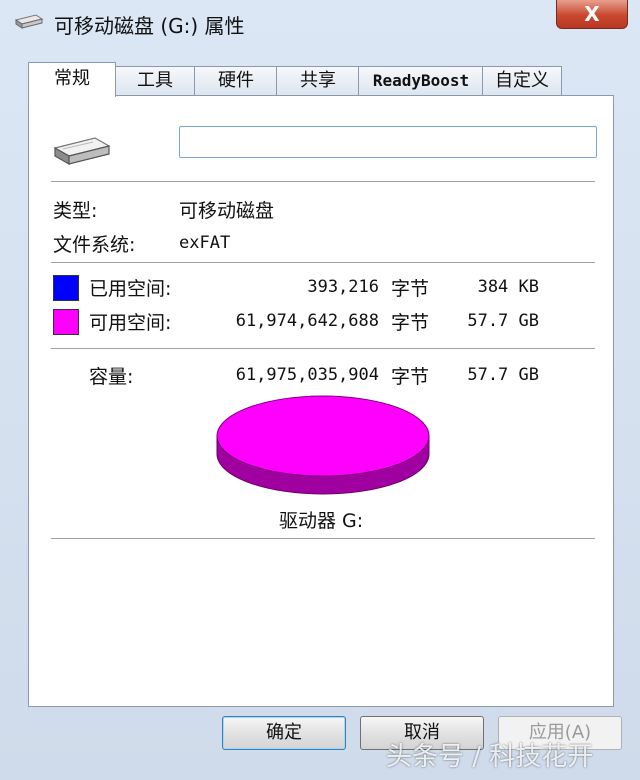 The width and height of the screenshot is (640, 780). What do you see at coordinates (111, 377) in the screenshot?
I see `capacity-label: 容量:` at bounding box center [111, 377].